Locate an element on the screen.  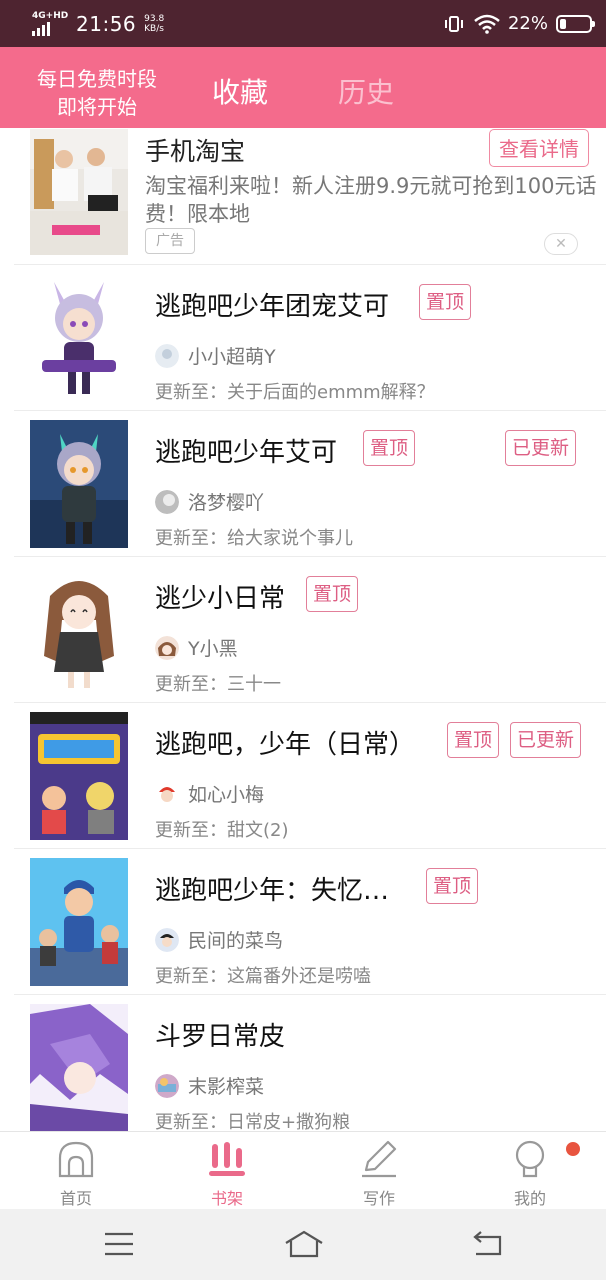
book-title: 斗罗日常皮 is located at coordinates (220, 1037).